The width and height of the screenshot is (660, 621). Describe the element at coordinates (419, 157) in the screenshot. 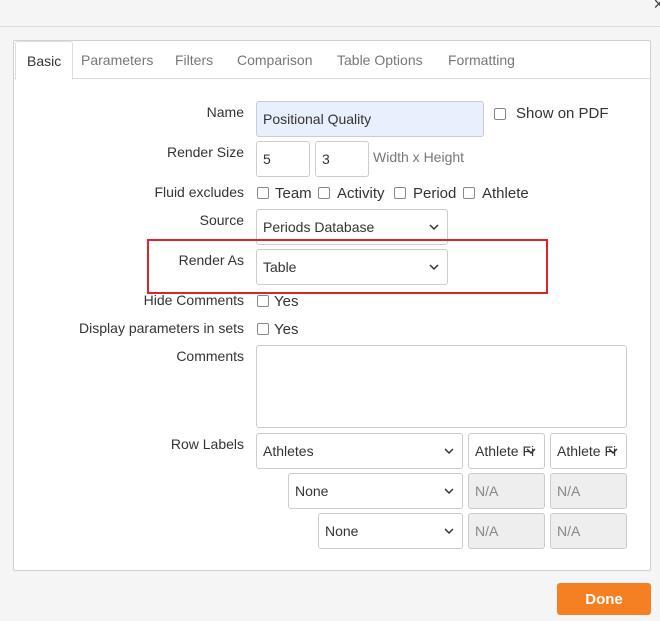

I see `size-hint: Width x Height` at that location.